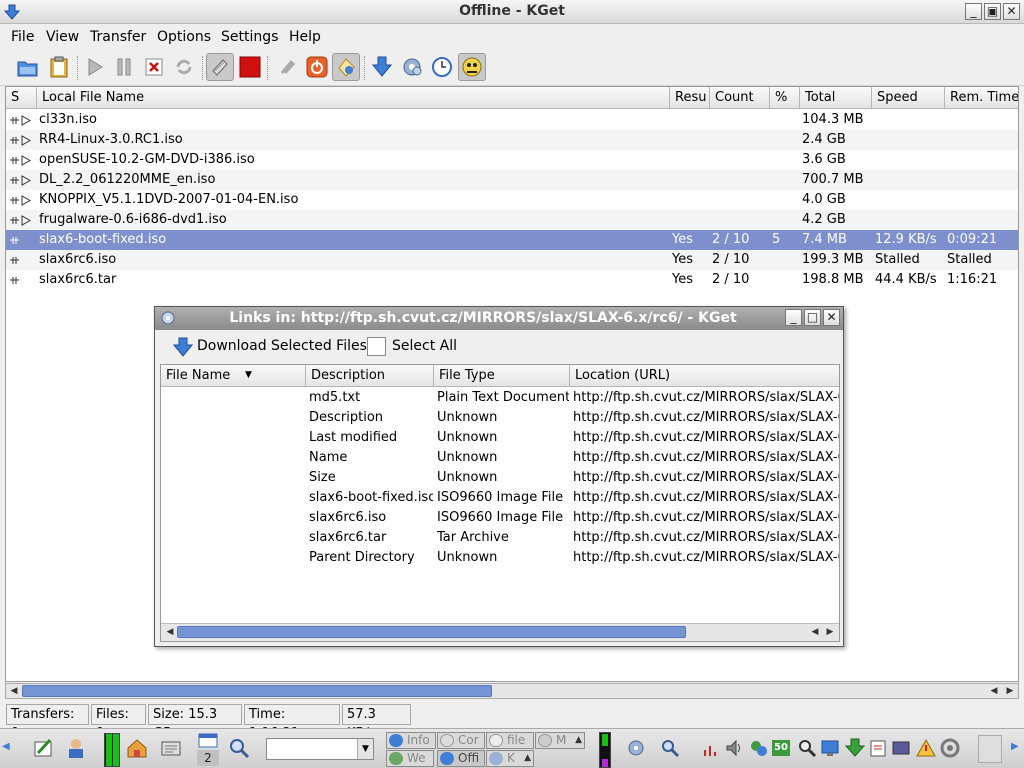 The height and width of the screenshot is (768, 1024). I want to click on menu-view: View, so click(62, 37).